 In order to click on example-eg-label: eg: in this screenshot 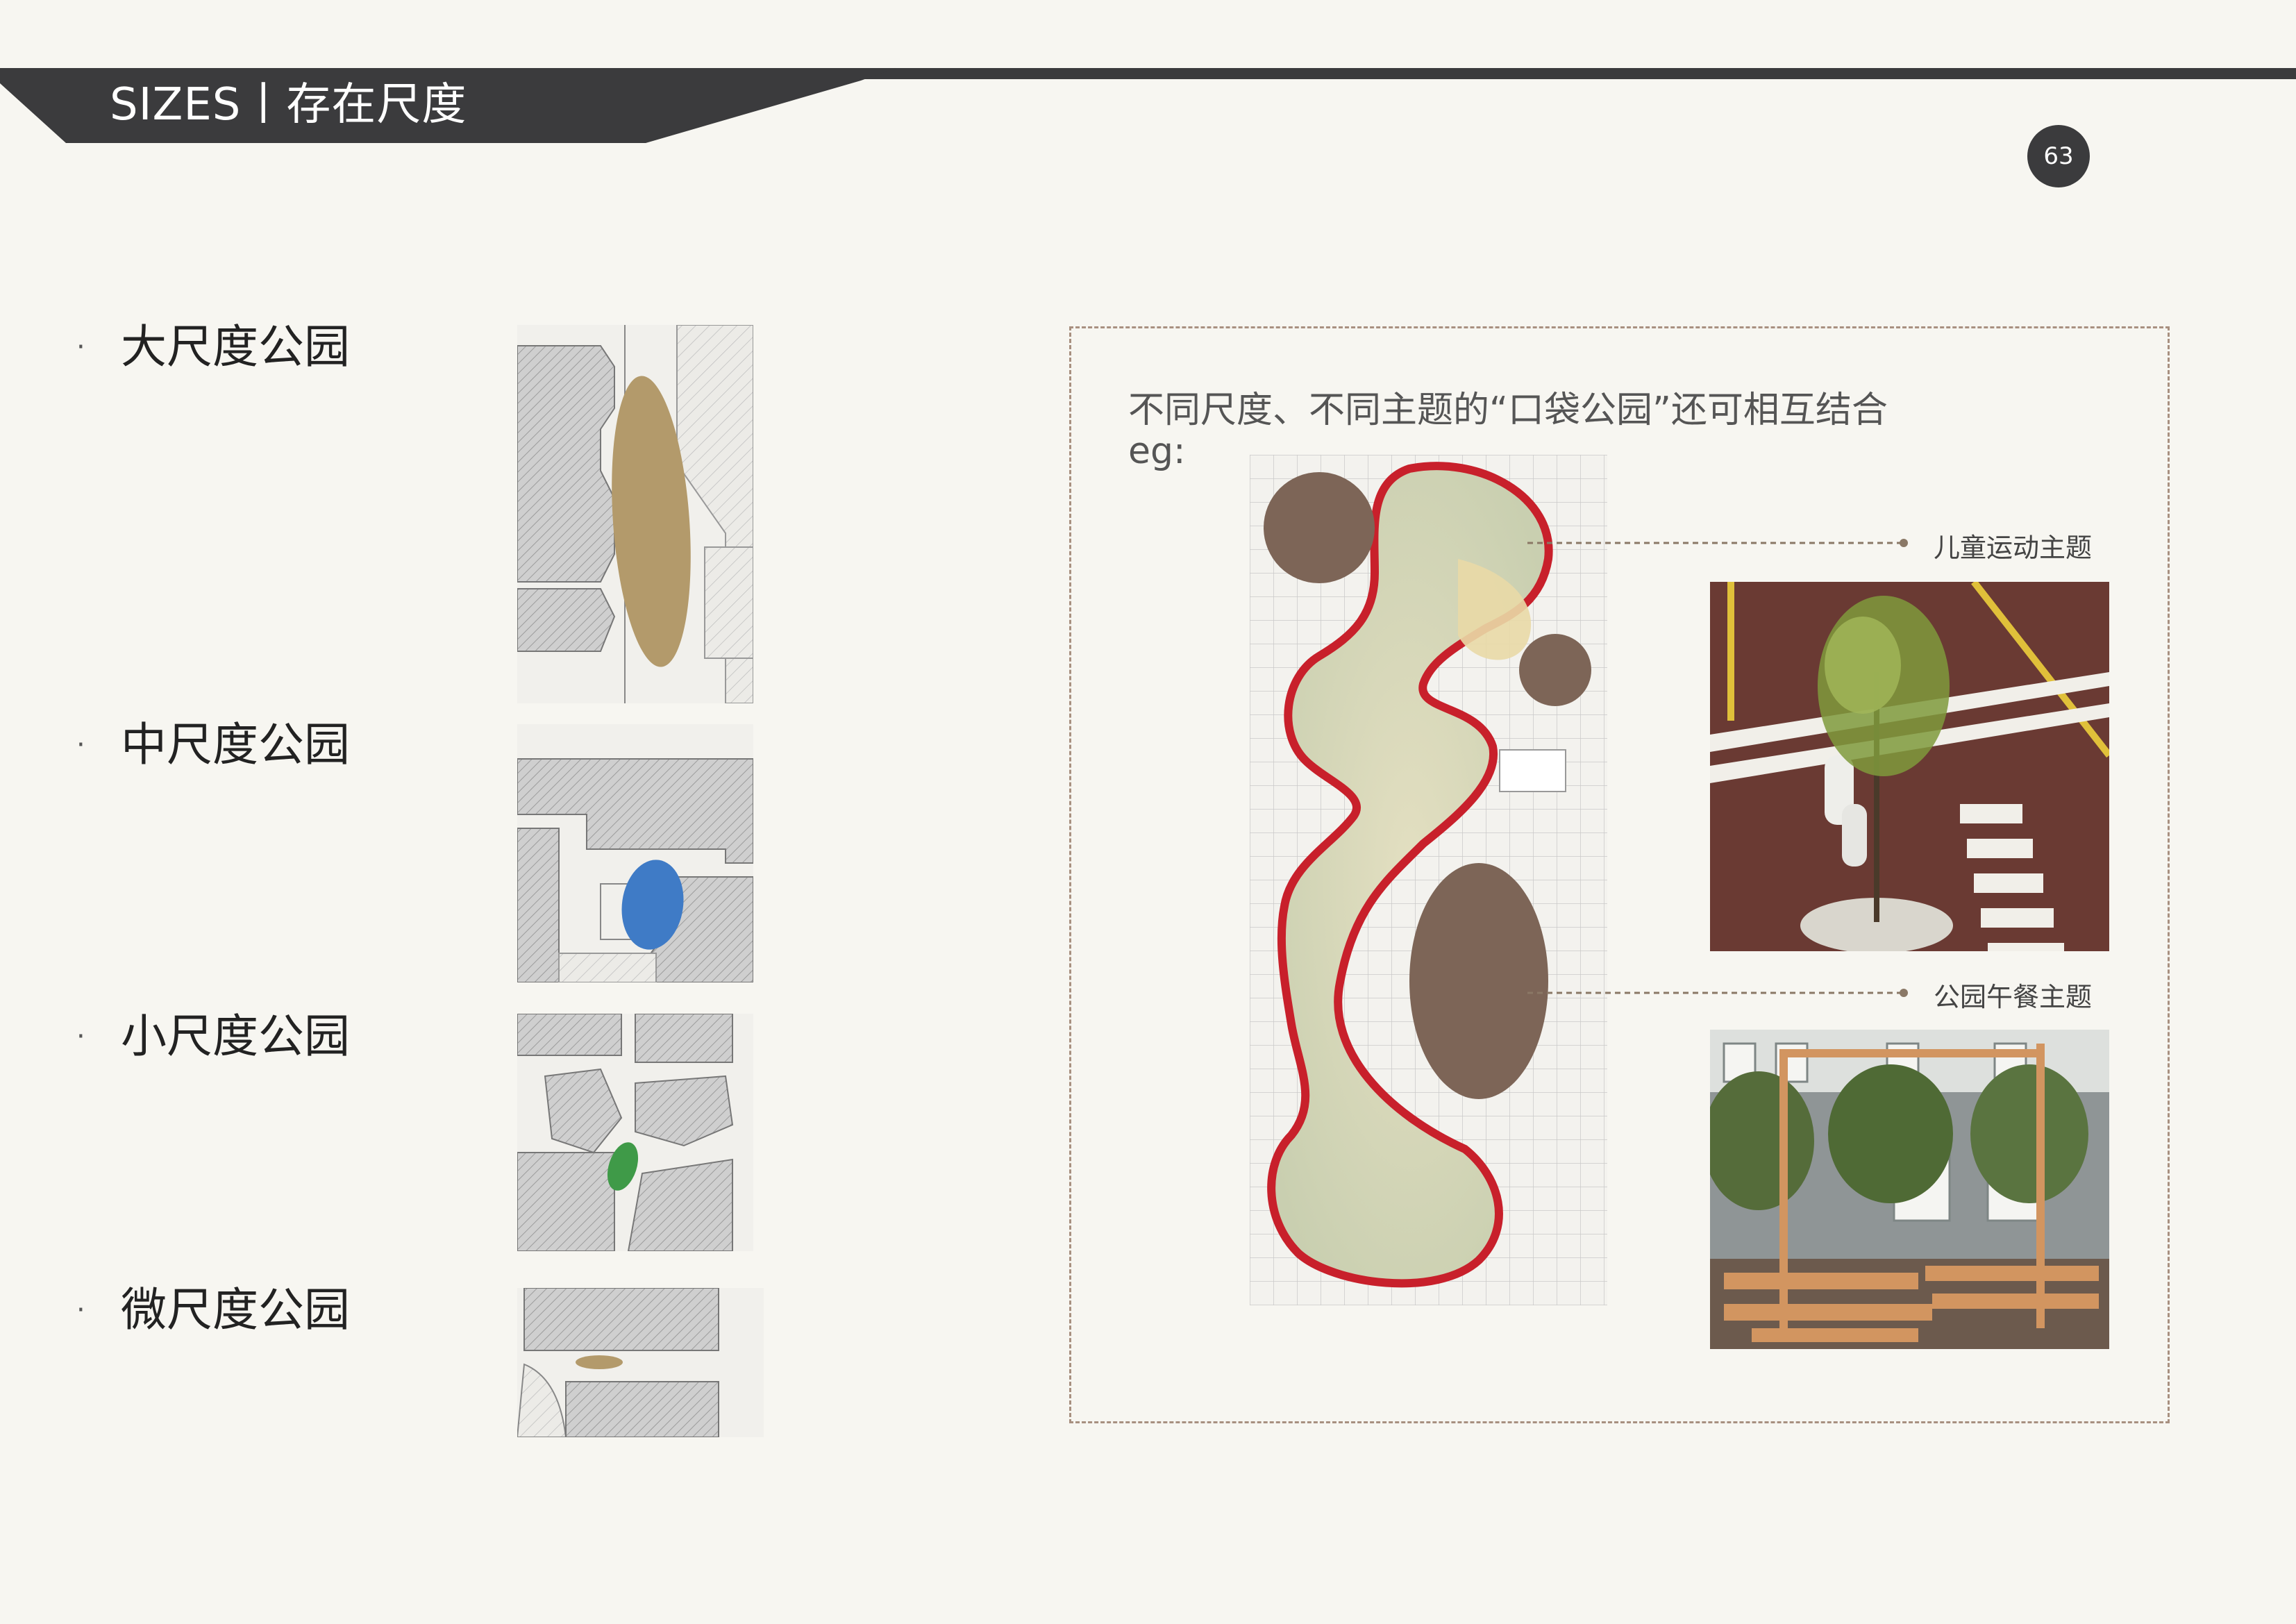, I will do `click(1157, 451)`.